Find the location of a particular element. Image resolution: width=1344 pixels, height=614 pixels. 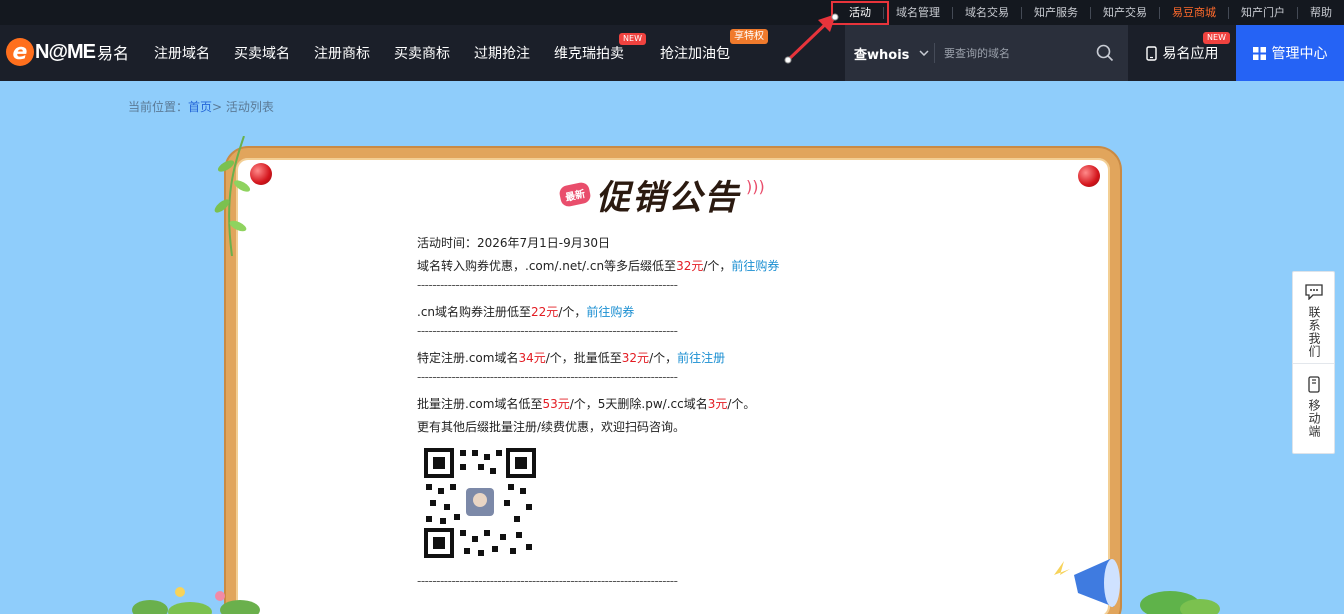

phone-icon is located at coordinates (1151, 53).